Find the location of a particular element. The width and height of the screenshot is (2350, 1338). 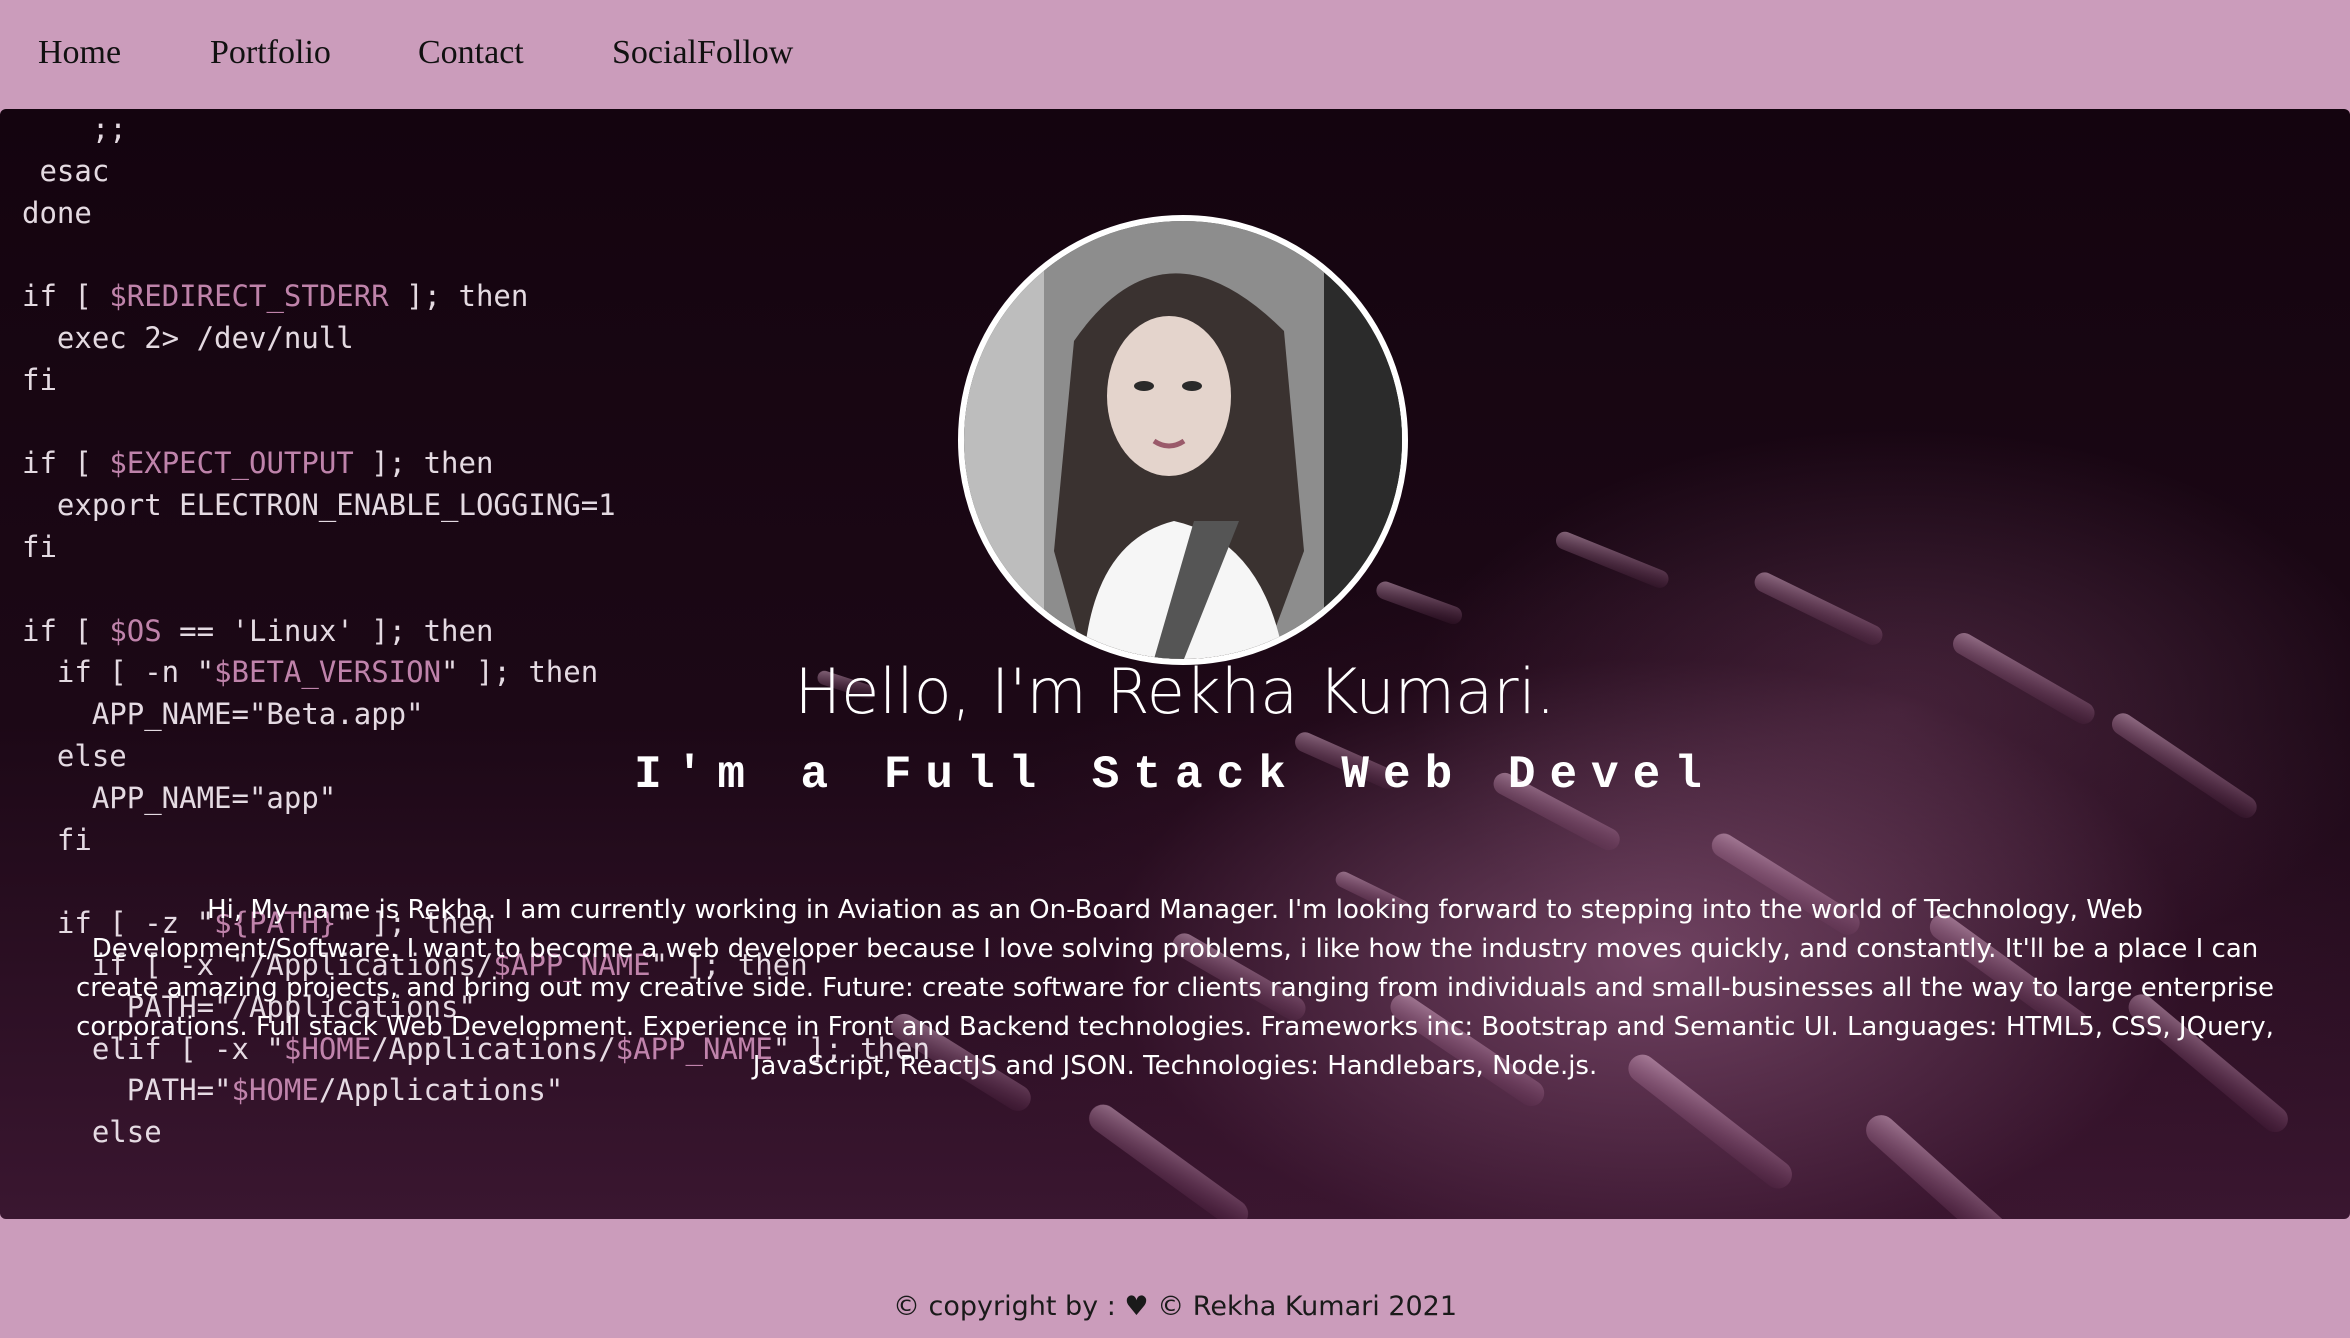

profile-photo-image is located at coordinates (1183, 440).